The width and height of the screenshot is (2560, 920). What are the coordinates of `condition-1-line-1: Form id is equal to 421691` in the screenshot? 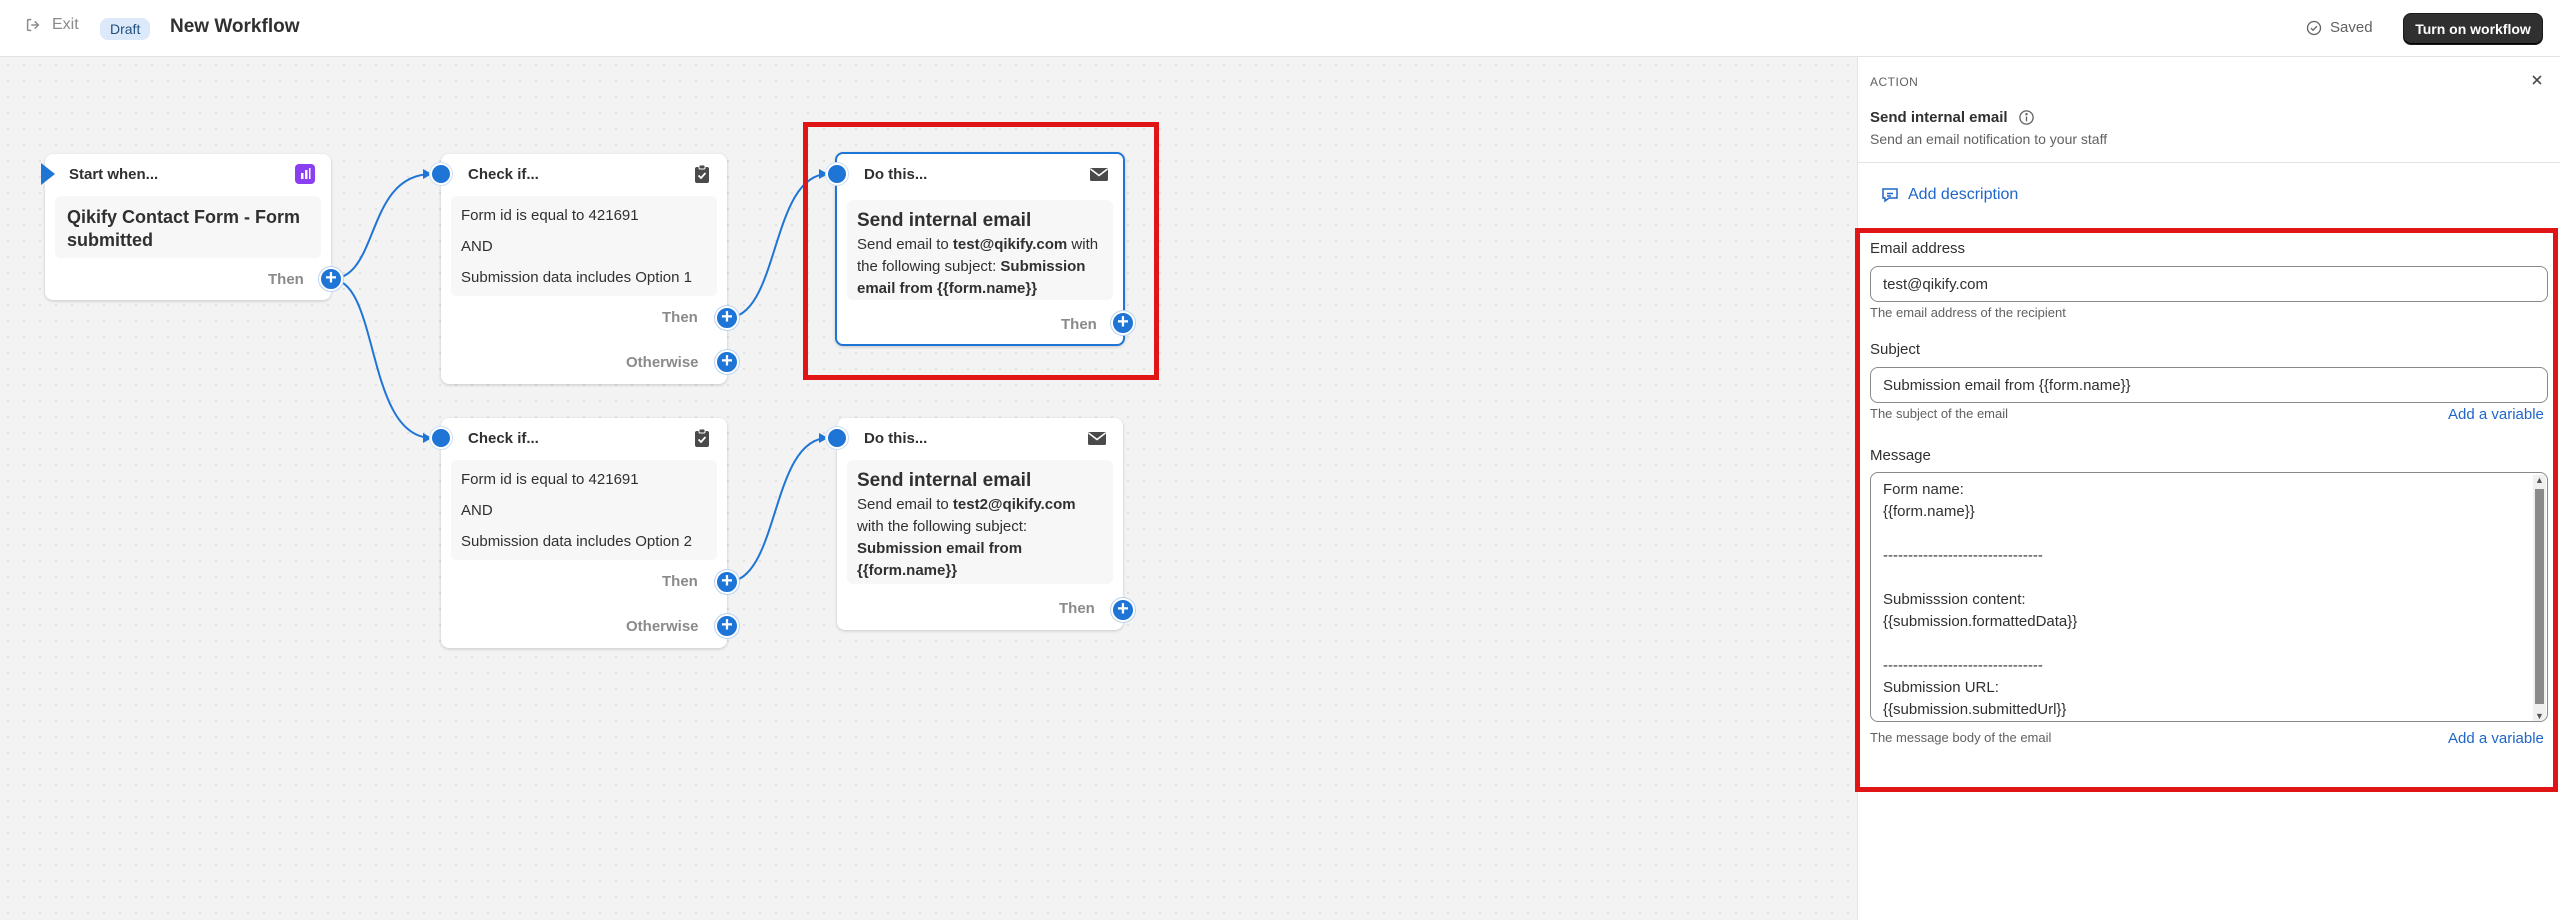 It's located at (550, 215).